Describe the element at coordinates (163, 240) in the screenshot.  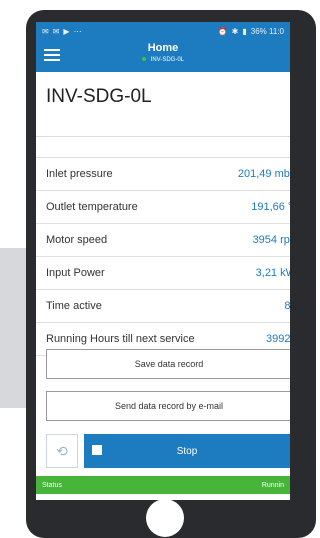
I see `parameter-row-motor-speed: Motor speed 3954 rpn` at that location.